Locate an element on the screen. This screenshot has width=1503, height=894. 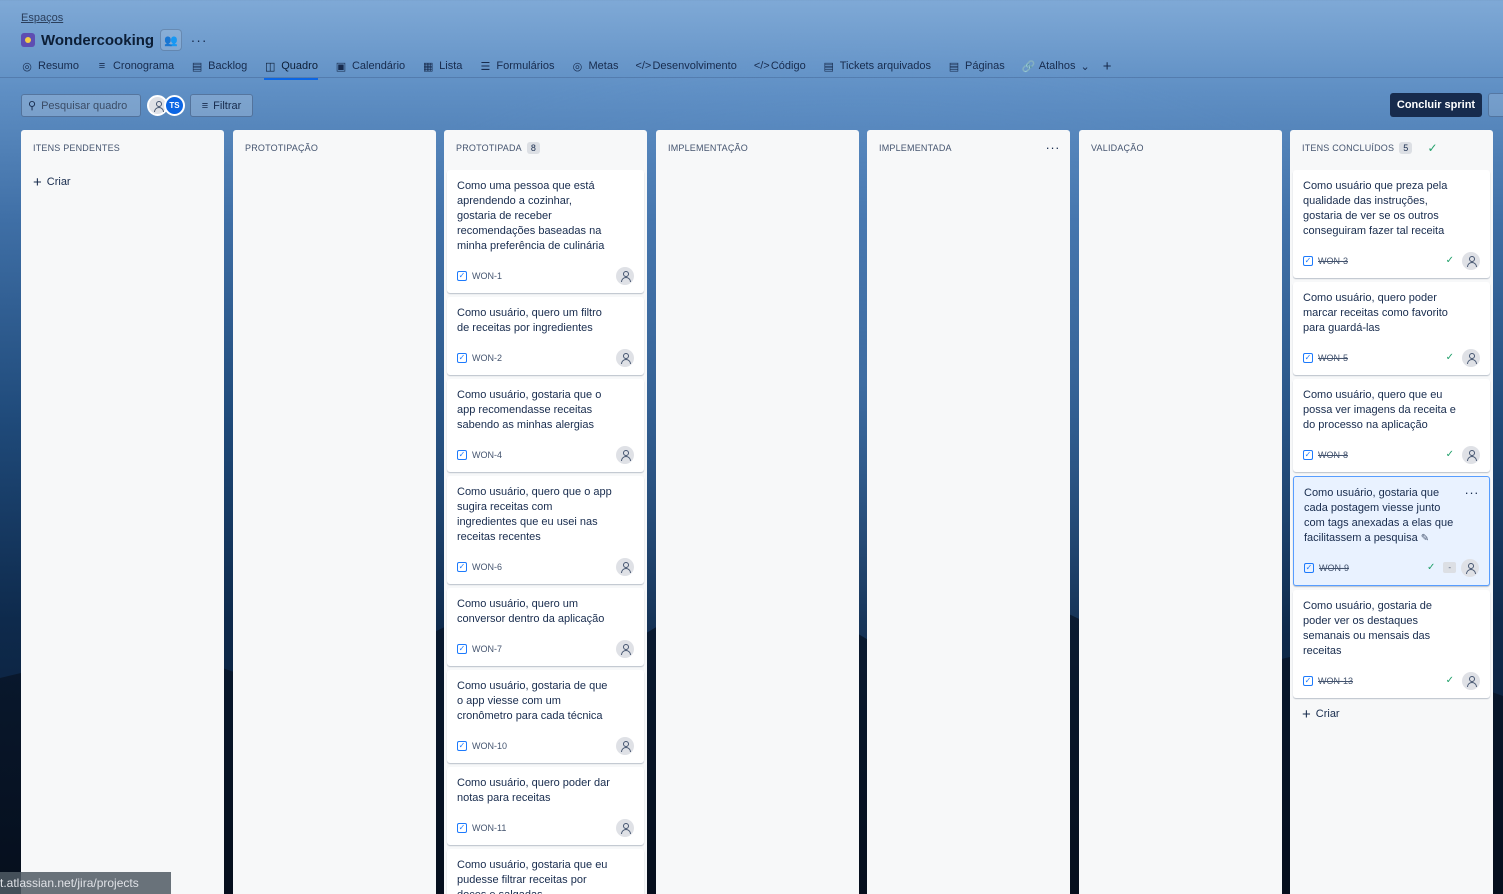
tab-codigo: </> Código is located at coordinates (780, 66).